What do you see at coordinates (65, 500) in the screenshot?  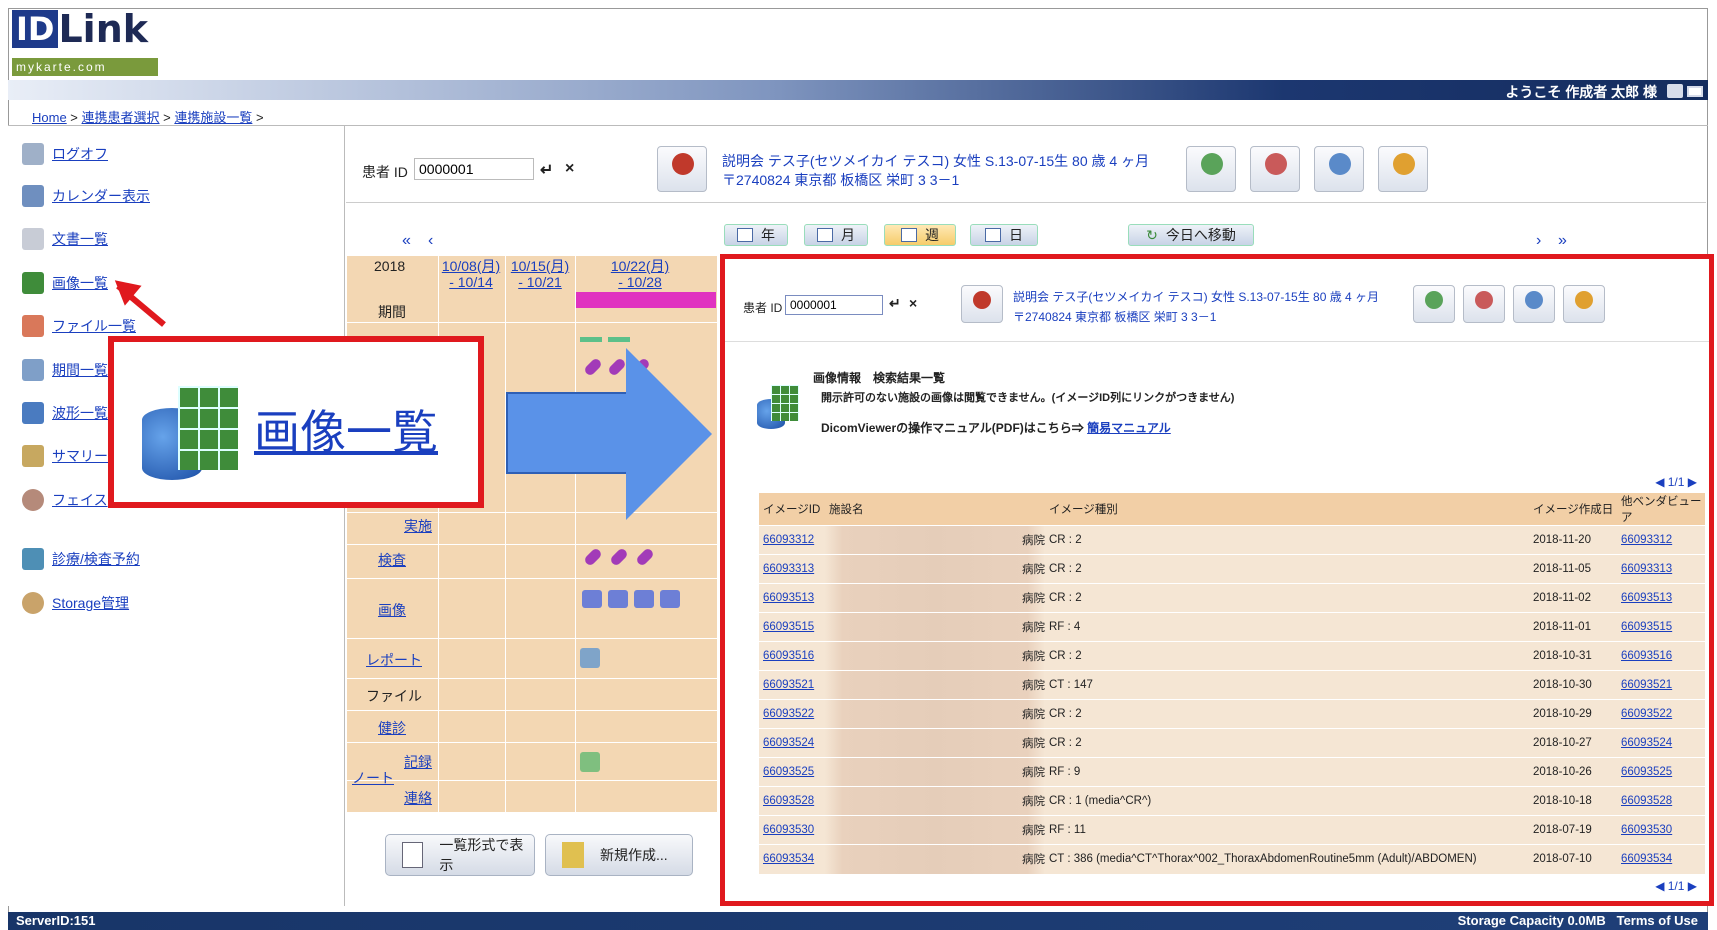 I see `sidebar-item-face: フェイス` at bounding box center [65, 500].